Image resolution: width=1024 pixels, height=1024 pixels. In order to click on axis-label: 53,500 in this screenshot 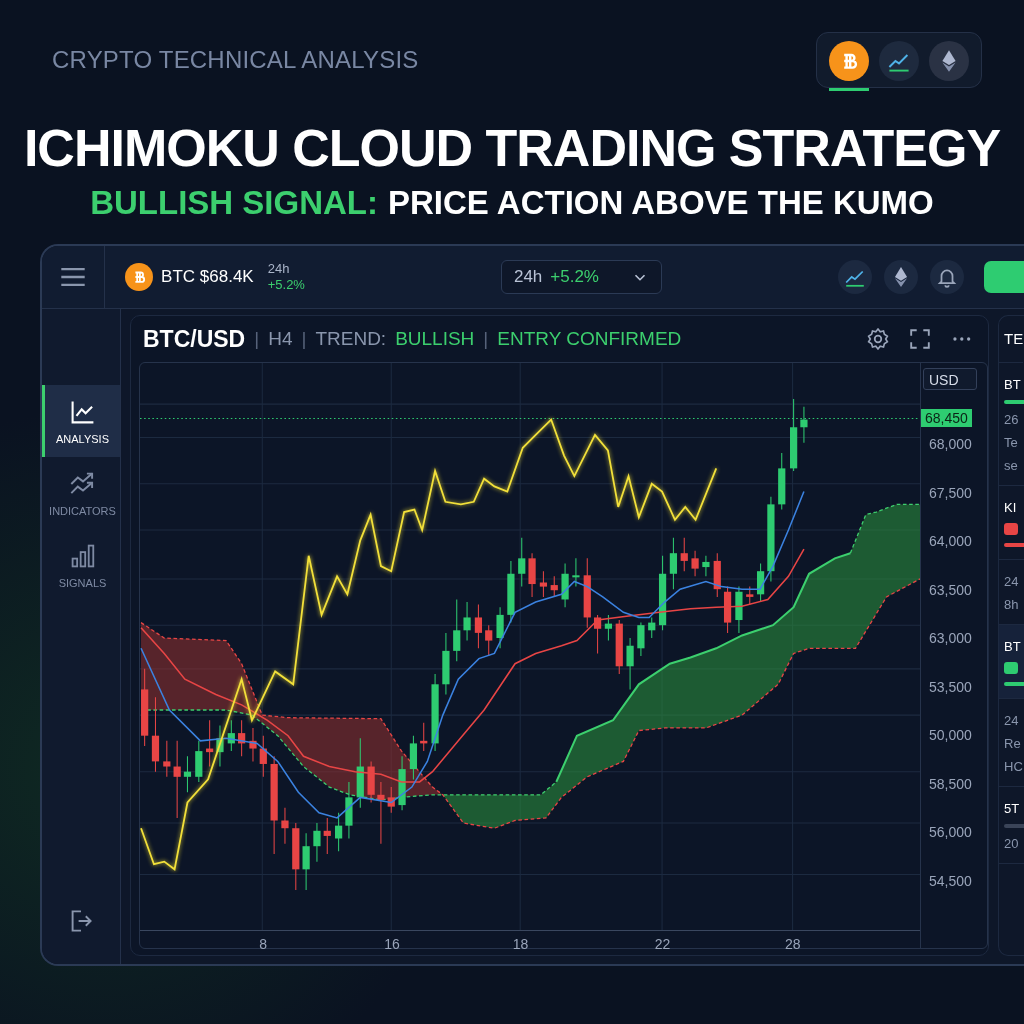, I will do `click(950, 687)`.